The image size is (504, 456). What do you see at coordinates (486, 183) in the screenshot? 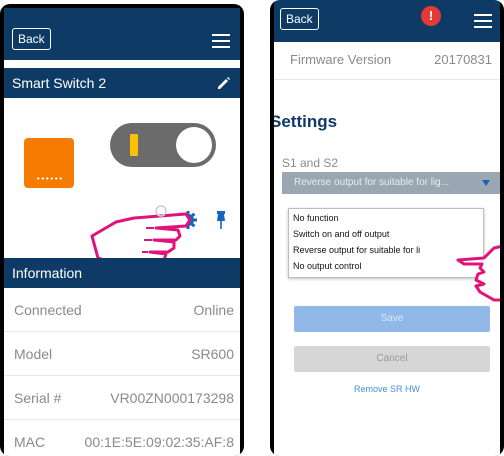
I see `dropdown-arrow-icon` at bounding box center [486, 183].